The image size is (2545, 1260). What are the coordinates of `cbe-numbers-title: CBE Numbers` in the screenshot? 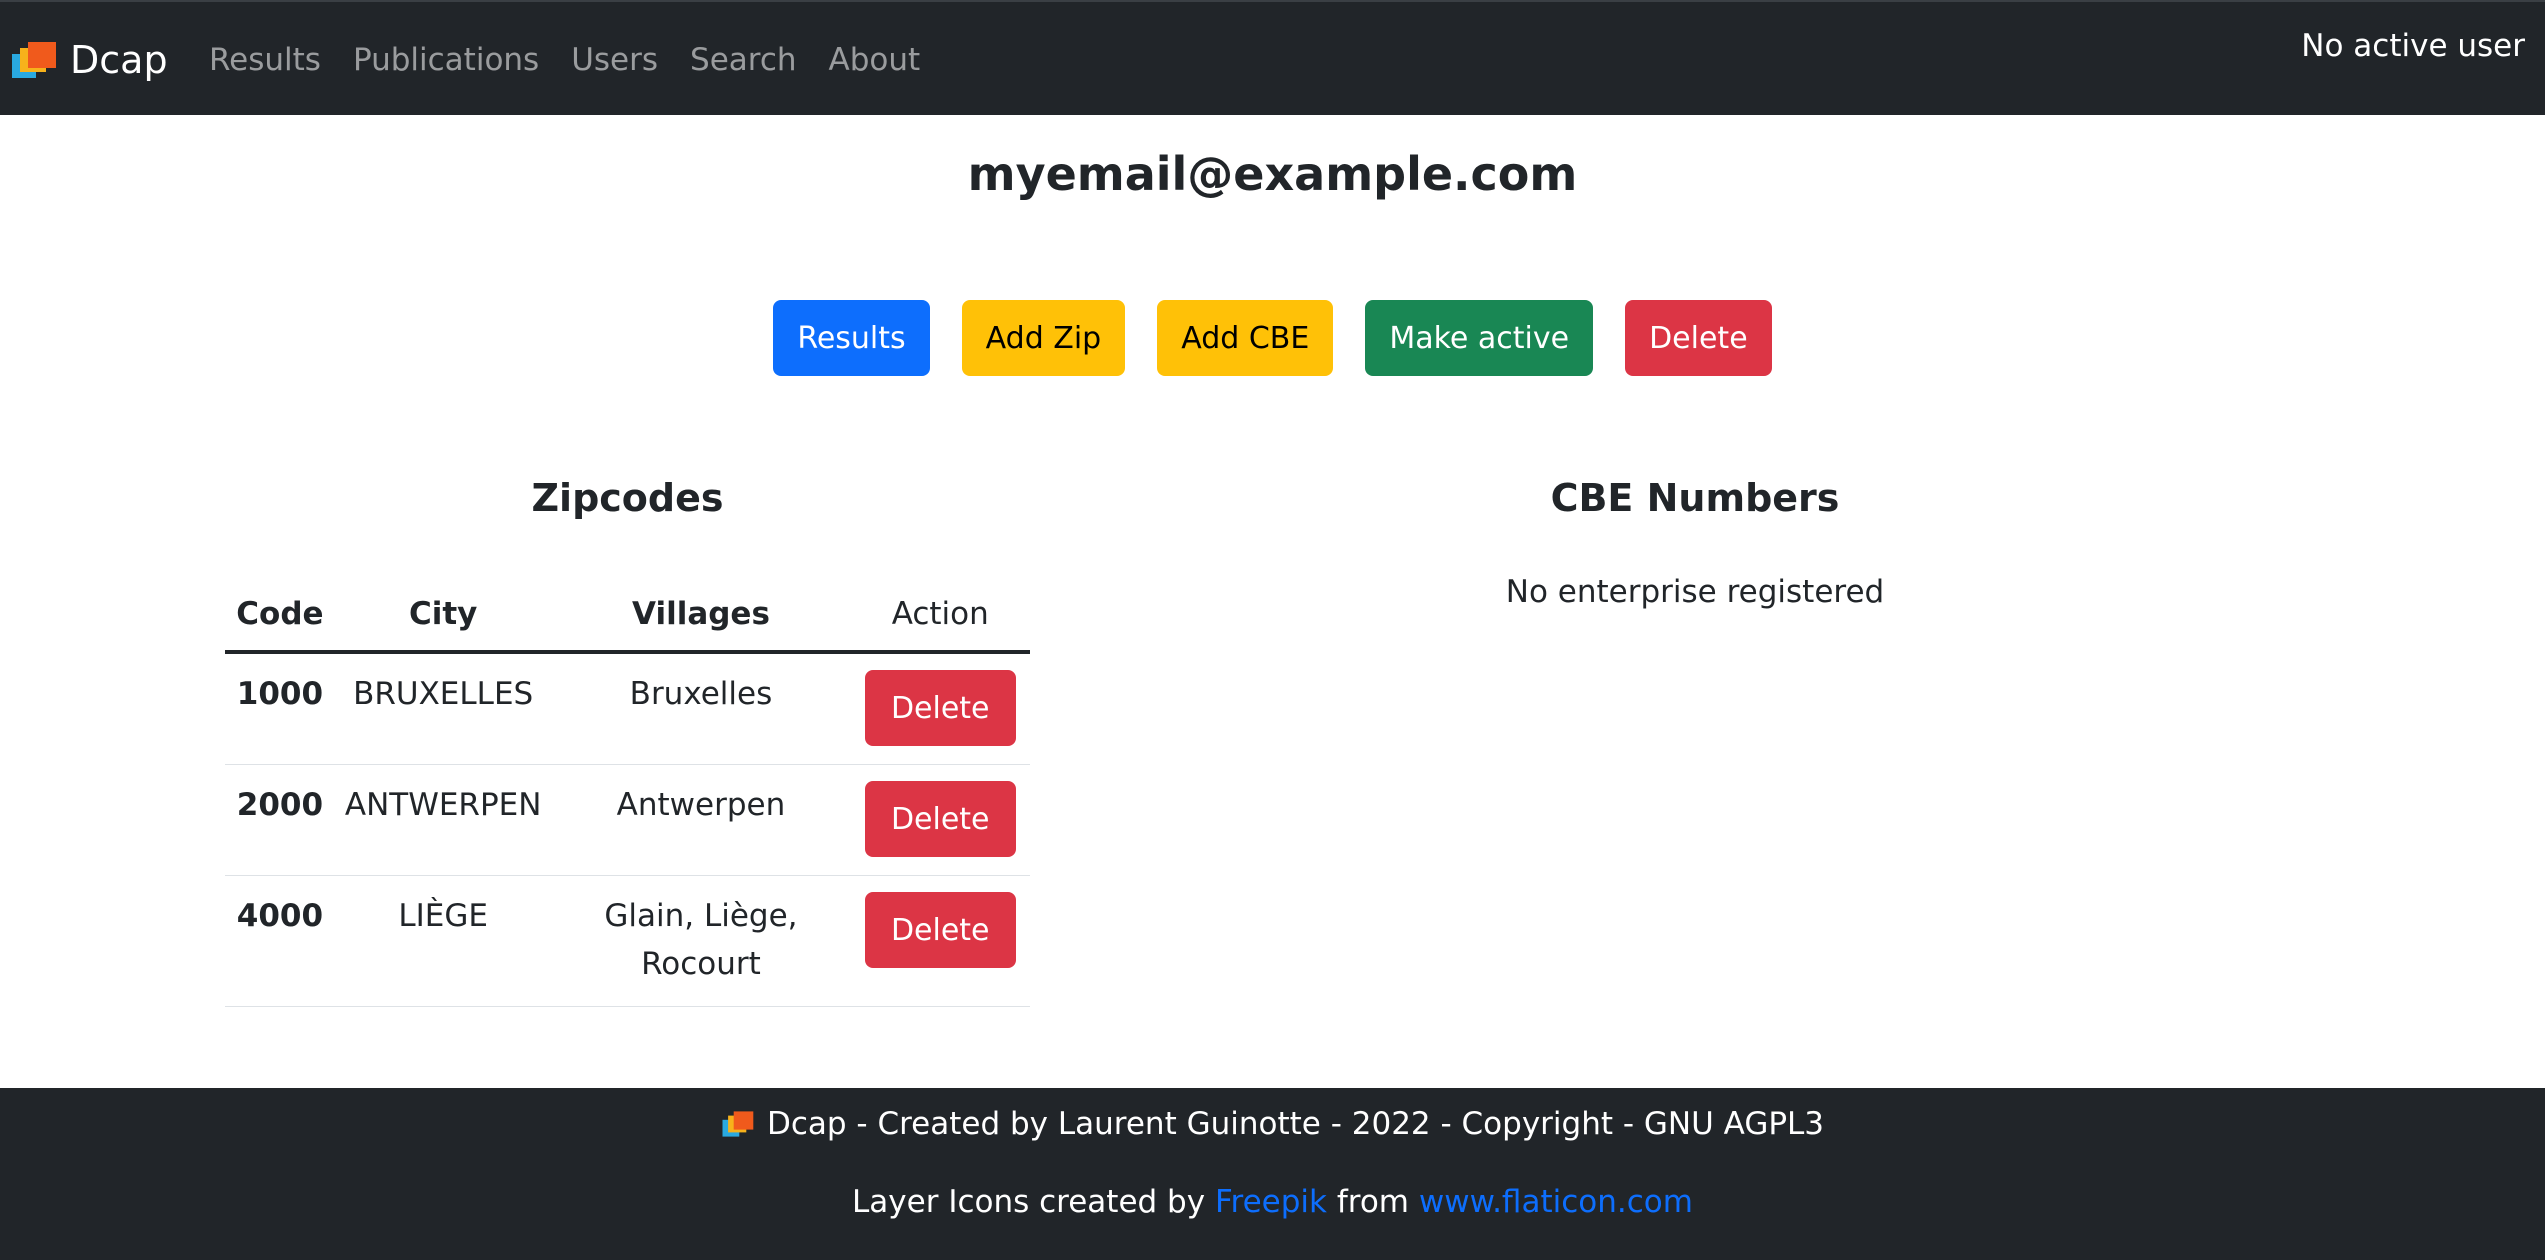 It's located at (1695, 498).